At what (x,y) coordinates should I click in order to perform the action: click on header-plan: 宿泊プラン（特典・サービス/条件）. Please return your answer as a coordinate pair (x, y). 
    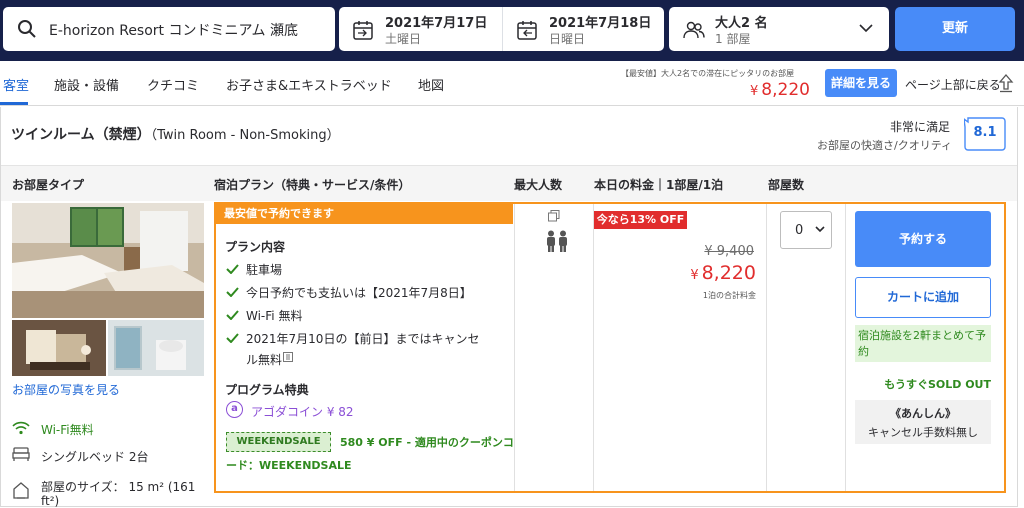
    Looking at the image, I should click on (312, 185).